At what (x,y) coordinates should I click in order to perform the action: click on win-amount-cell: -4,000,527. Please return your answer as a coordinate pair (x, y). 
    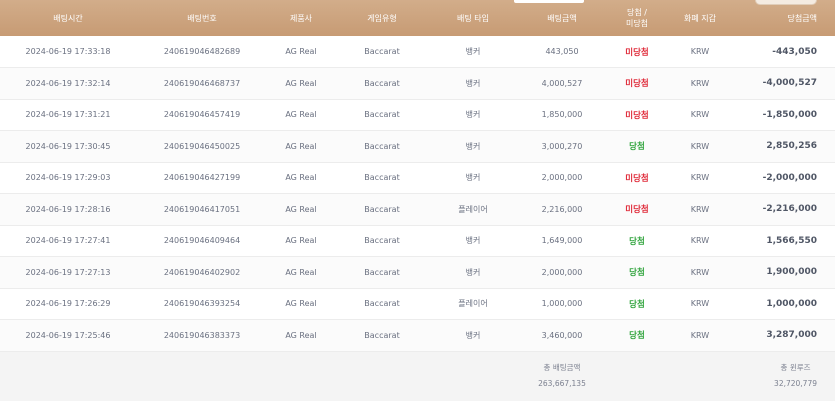
    Looking at the image, I should click on (789, 83).